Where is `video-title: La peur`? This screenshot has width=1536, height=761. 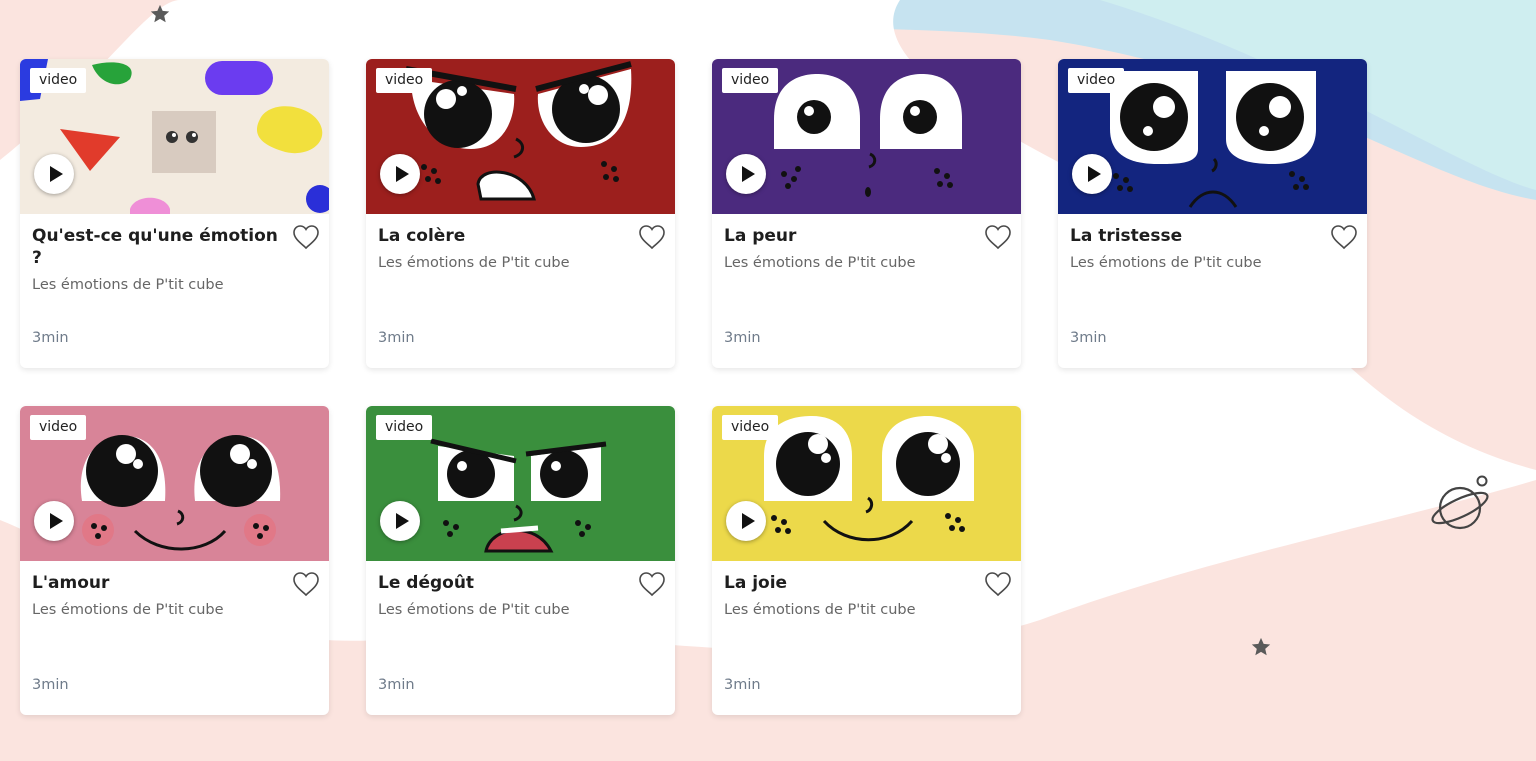 video-title: La peur is located at coordinates (849, 236).